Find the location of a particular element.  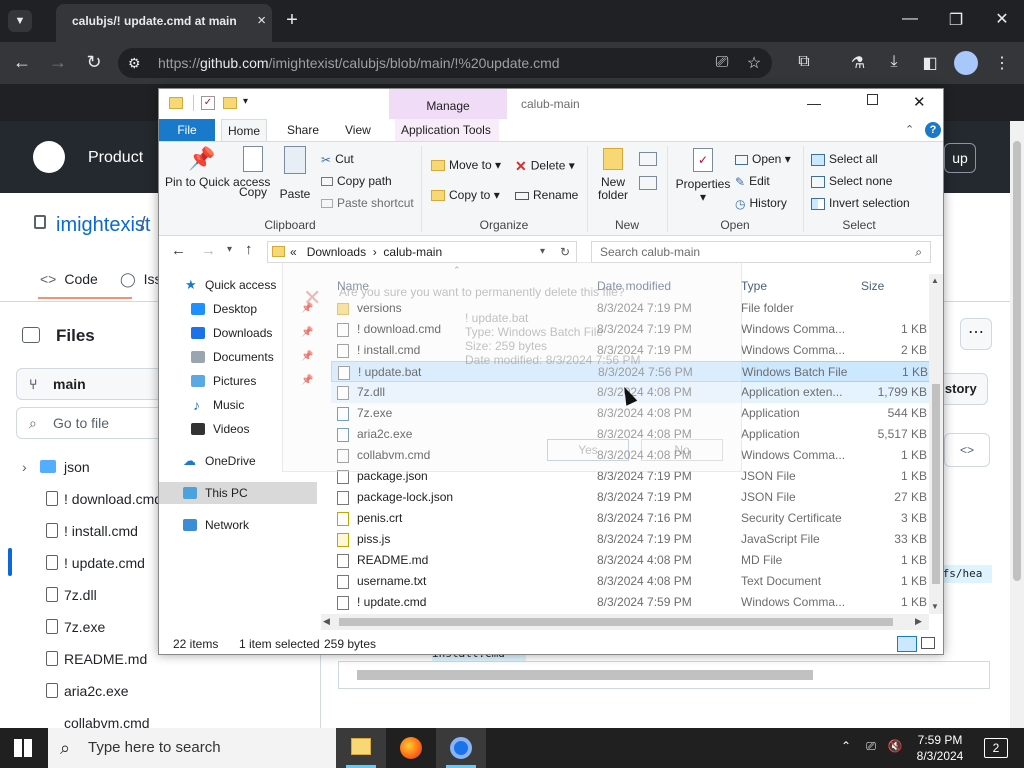

collapse-sidebar-icon is located at coordinates (31, 335).